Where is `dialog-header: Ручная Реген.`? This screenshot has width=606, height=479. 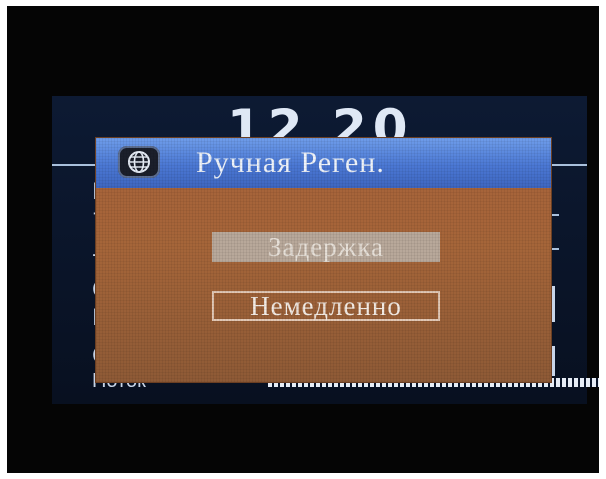 dialog-header: Ручная Реген. is located at coordinates (323, 163).